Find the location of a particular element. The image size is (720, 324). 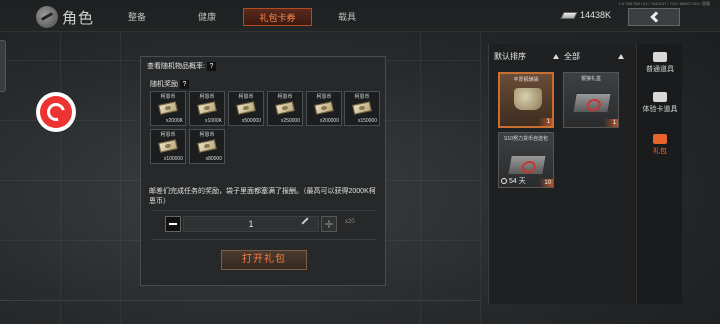

quantity-stepper: 1 x20 is located at coordinates (263, 225).